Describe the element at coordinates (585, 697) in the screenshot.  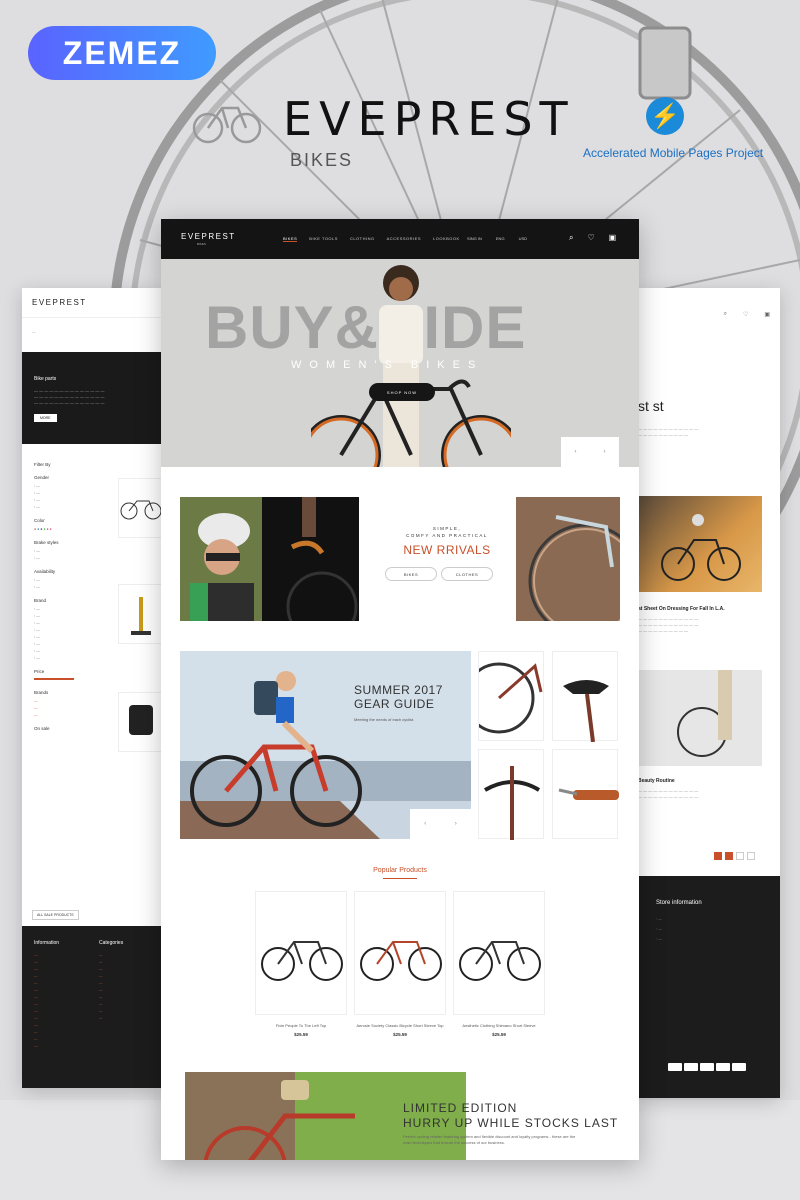
I see `part-tile-saddle` at that location.